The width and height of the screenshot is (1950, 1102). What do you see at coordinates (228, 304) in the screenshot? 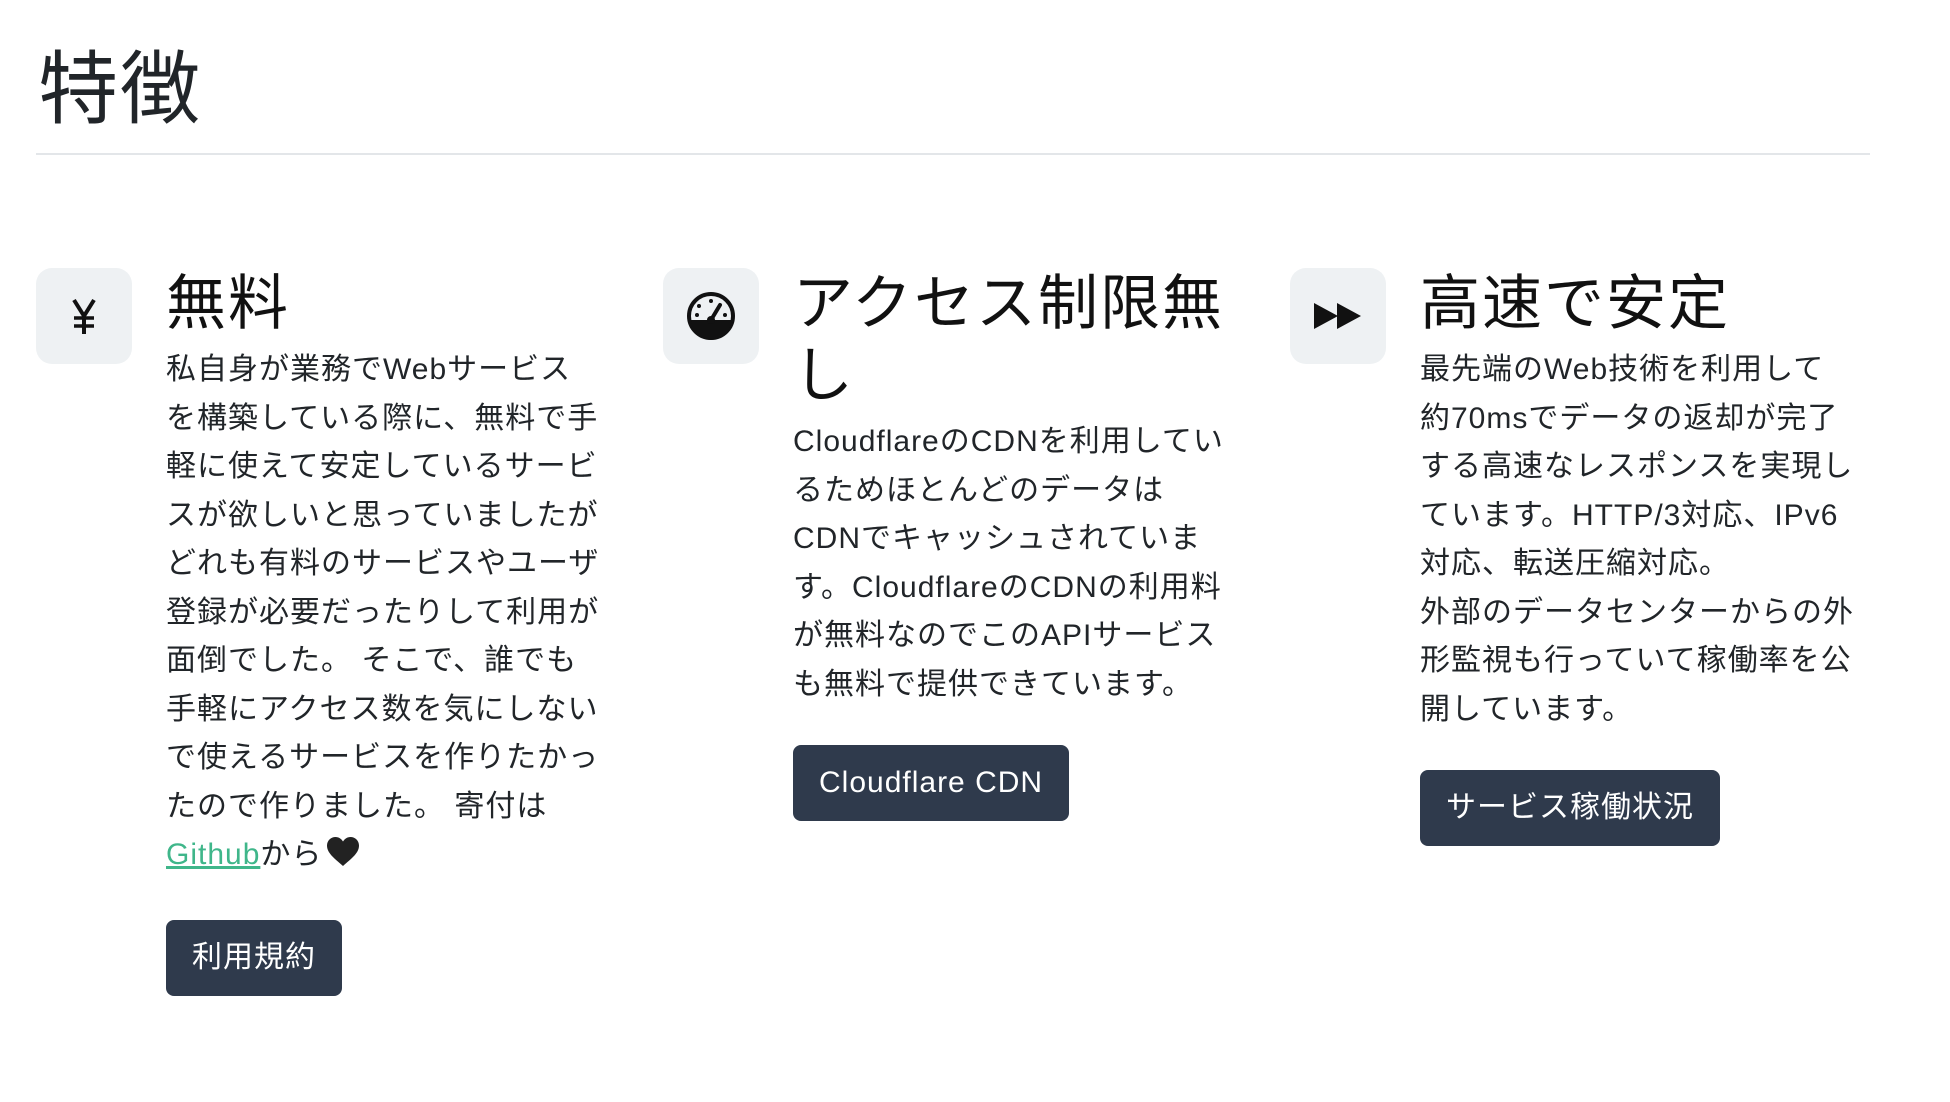
I see `feature-title: 無料` at bounding box center [228, 304].